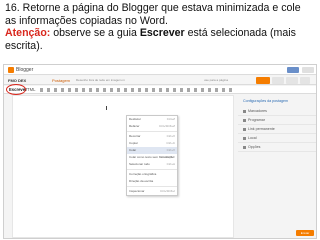  Describe the element at coordinates (261, 129) in the screenshot. I see `sidebar-item-label: Link permanente` at that location.